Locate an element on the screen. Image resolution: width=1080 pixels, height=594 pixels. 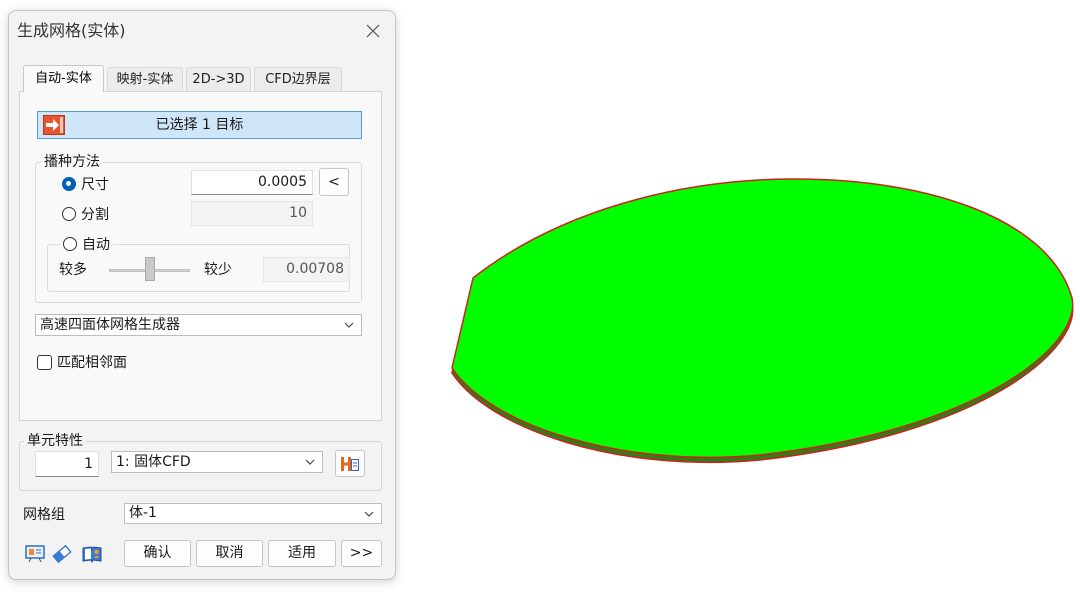
more-options-button: >> is located at coordinates (361, 553).